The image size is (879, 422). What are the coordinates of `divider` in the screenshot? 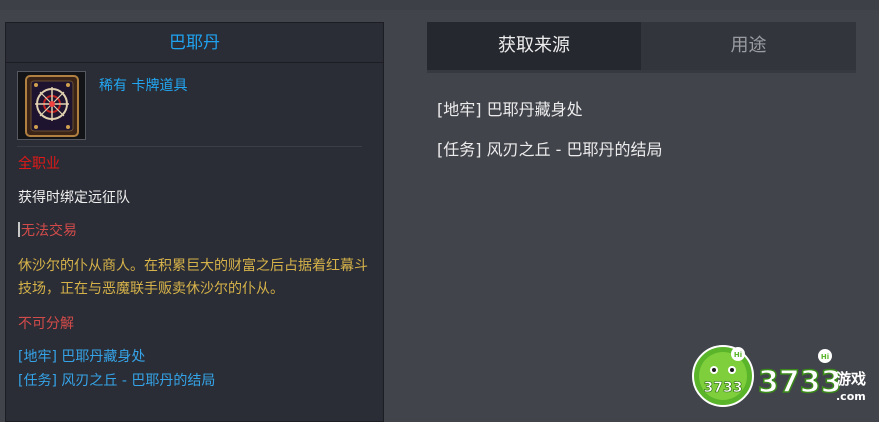 It's located at (189, 146).